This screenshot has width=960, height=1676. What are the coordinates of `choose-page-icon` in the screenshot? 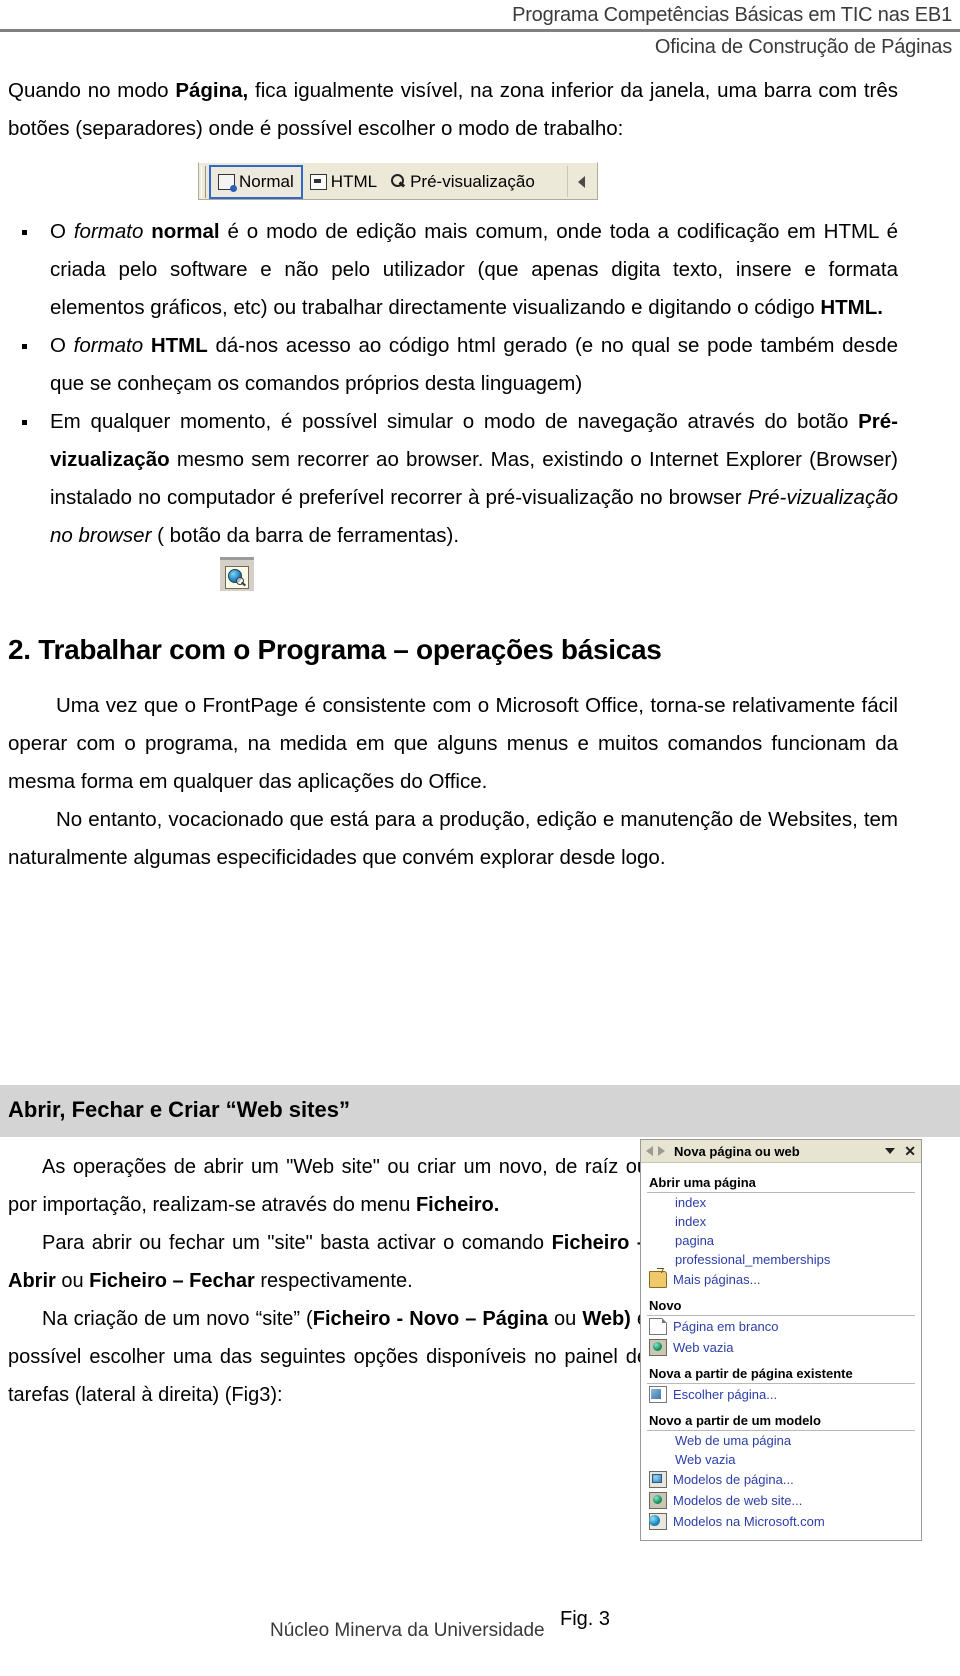 It's located at (658, 1394).